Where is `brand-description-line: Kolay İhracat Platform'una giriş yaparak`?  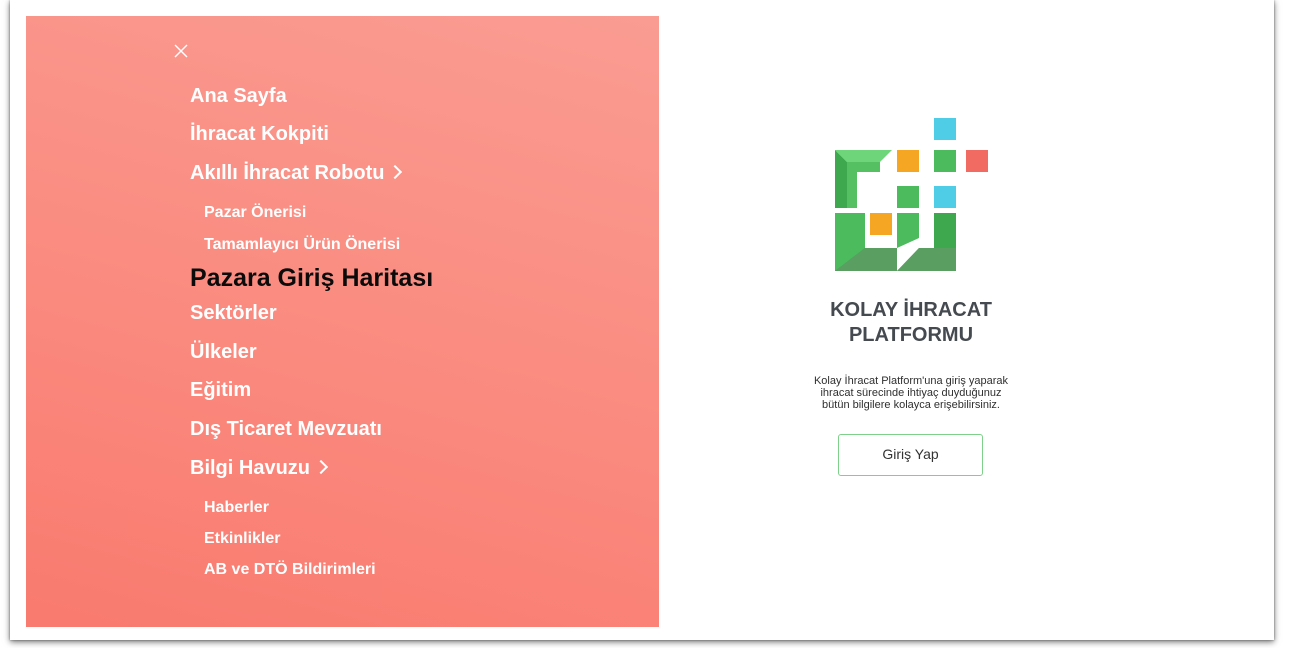 brand-description-line: Kolay İhracat Platform'una giriş yaparak is located at coordinates (911, 381).